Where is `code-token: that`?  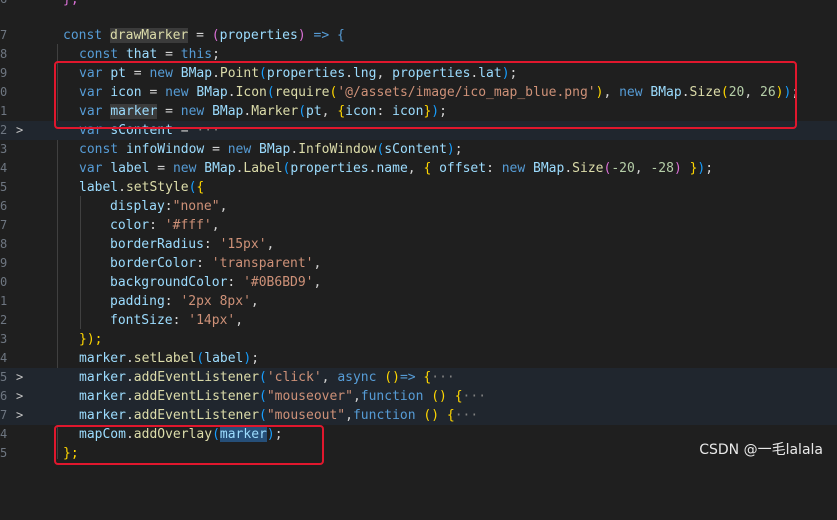
code-token: that is located at coordinates (141, 54).